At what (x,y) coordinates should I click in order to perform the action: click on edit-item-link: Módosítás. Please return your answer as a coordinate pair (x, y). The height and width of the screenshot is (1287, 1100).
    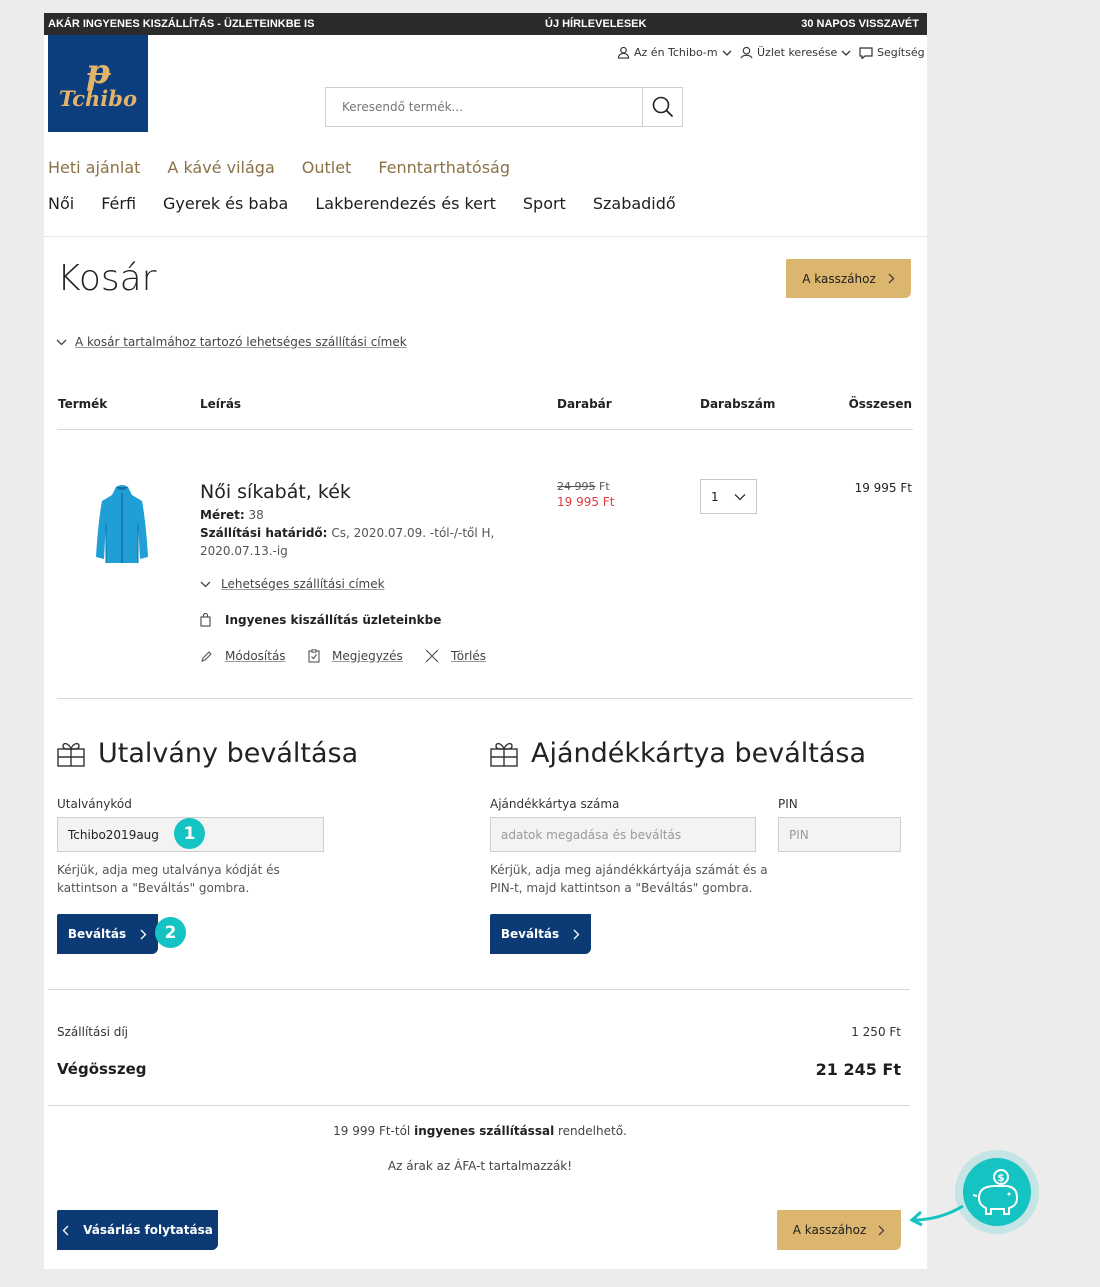
    Looking at the image, I should click on (243, 656).